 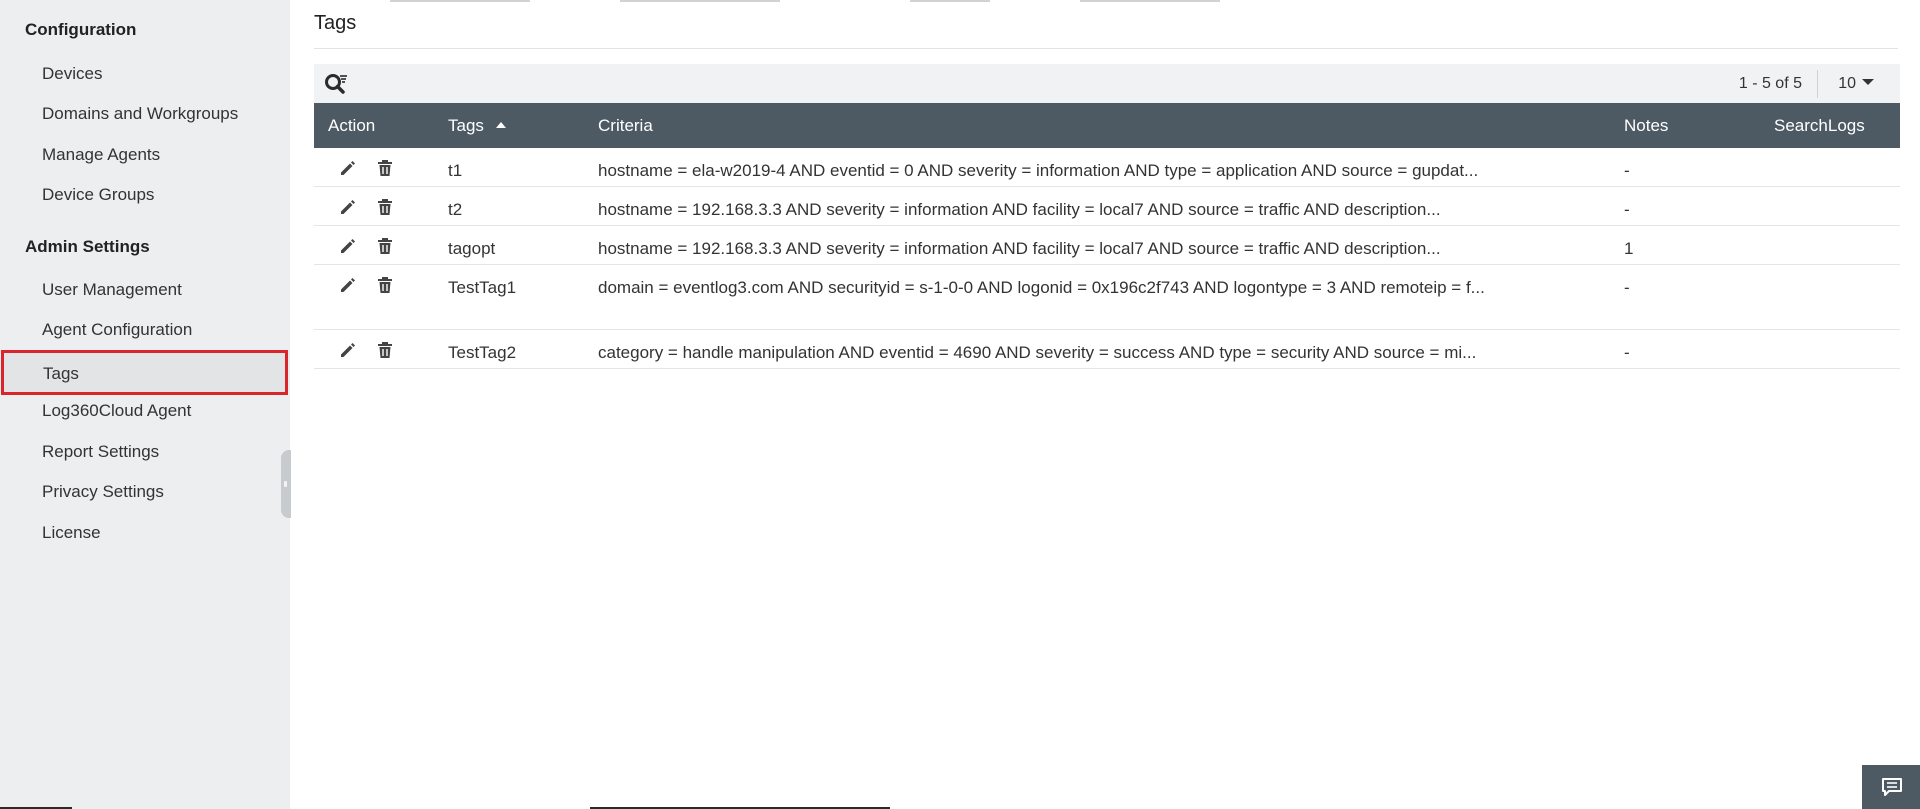 What do you see at coordinates (145, 533) in the screenshot?
I see `sidebar-item-license: License` at bounding box center [145, 533].